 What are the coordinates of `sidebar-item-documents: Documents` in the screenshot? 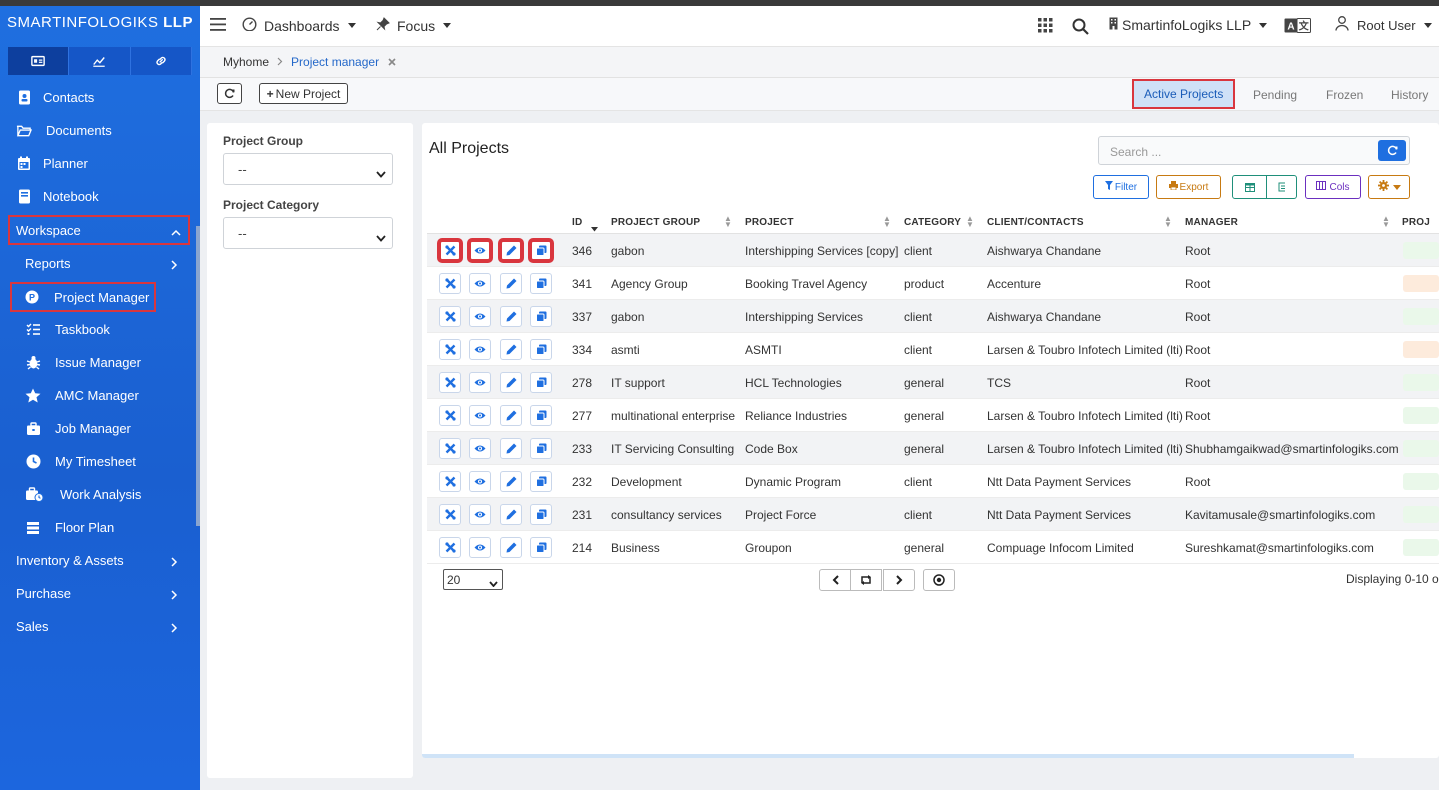 It's located at (100, 130).